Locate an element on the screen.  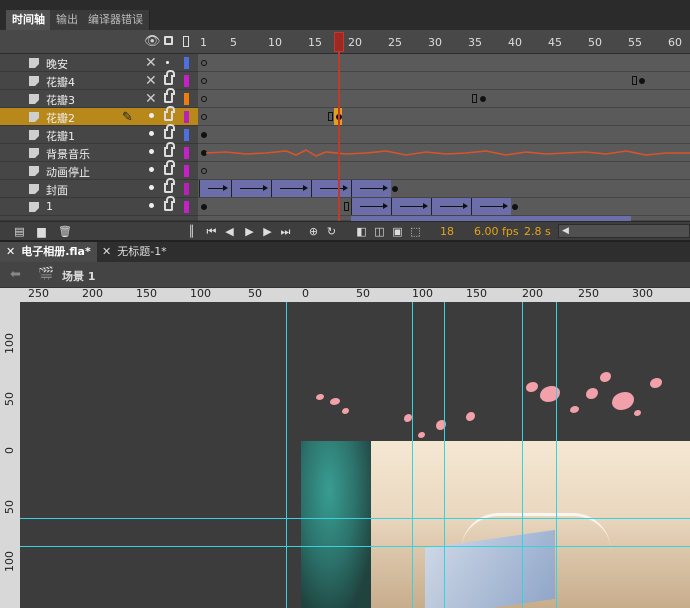
center-frame-icon: ⊕ is located at coordinates (313, 231).